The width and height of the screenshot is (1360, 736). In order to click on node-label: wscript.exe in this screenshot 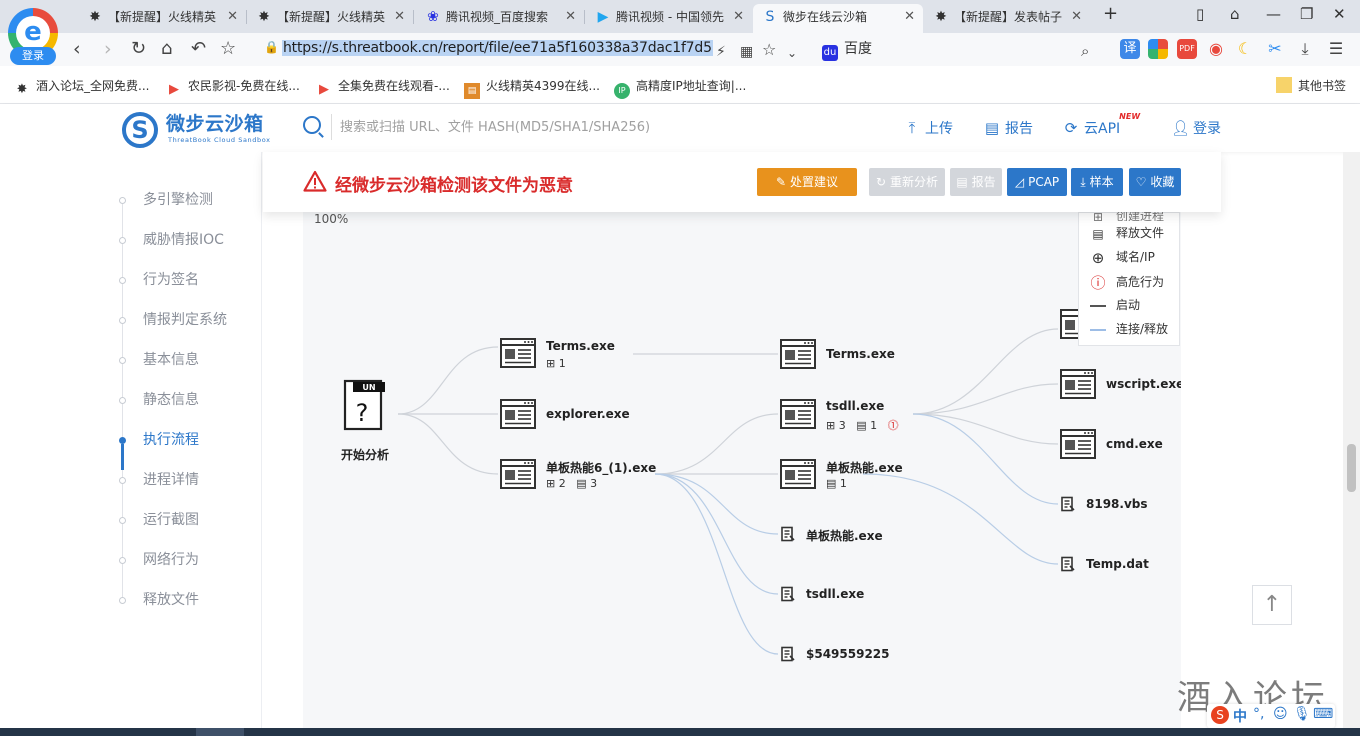, I will do `click(1143, 384)`.